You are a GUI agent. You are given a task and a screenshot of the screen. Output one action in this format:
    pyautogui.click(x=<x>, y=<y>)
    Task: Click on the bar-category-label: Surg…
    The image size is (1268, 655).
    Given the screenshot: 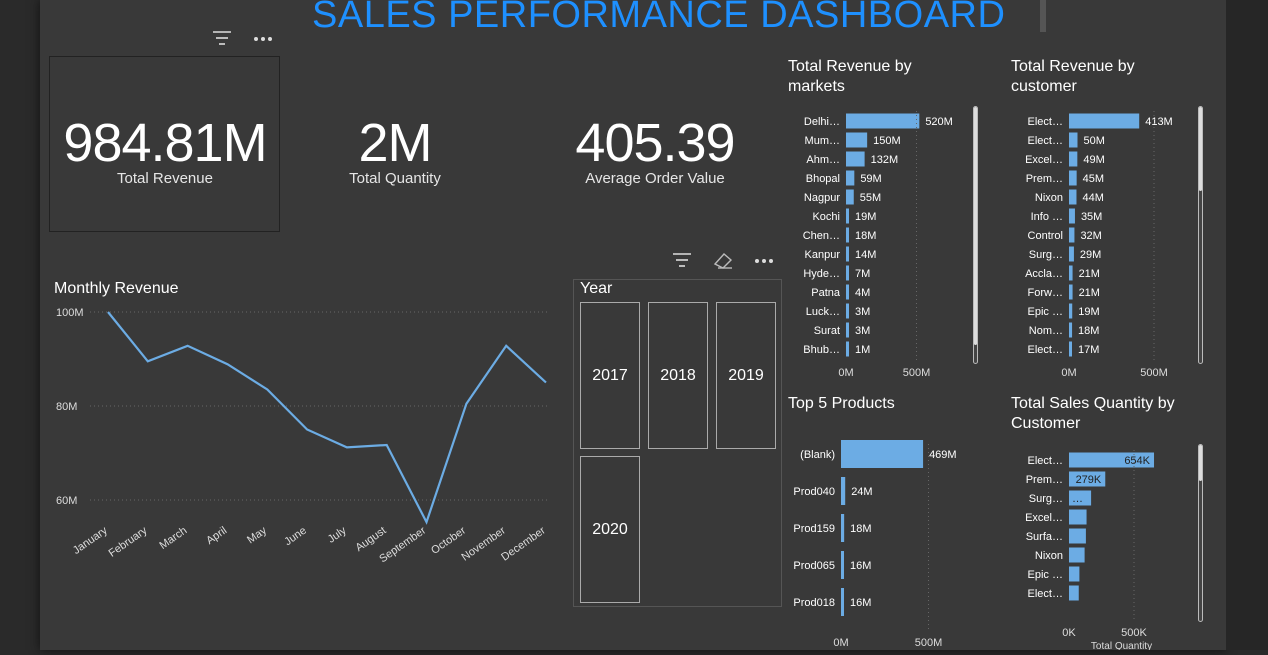 What is the action you would take?
    pyautogui.click(x=1046, y=499)
    